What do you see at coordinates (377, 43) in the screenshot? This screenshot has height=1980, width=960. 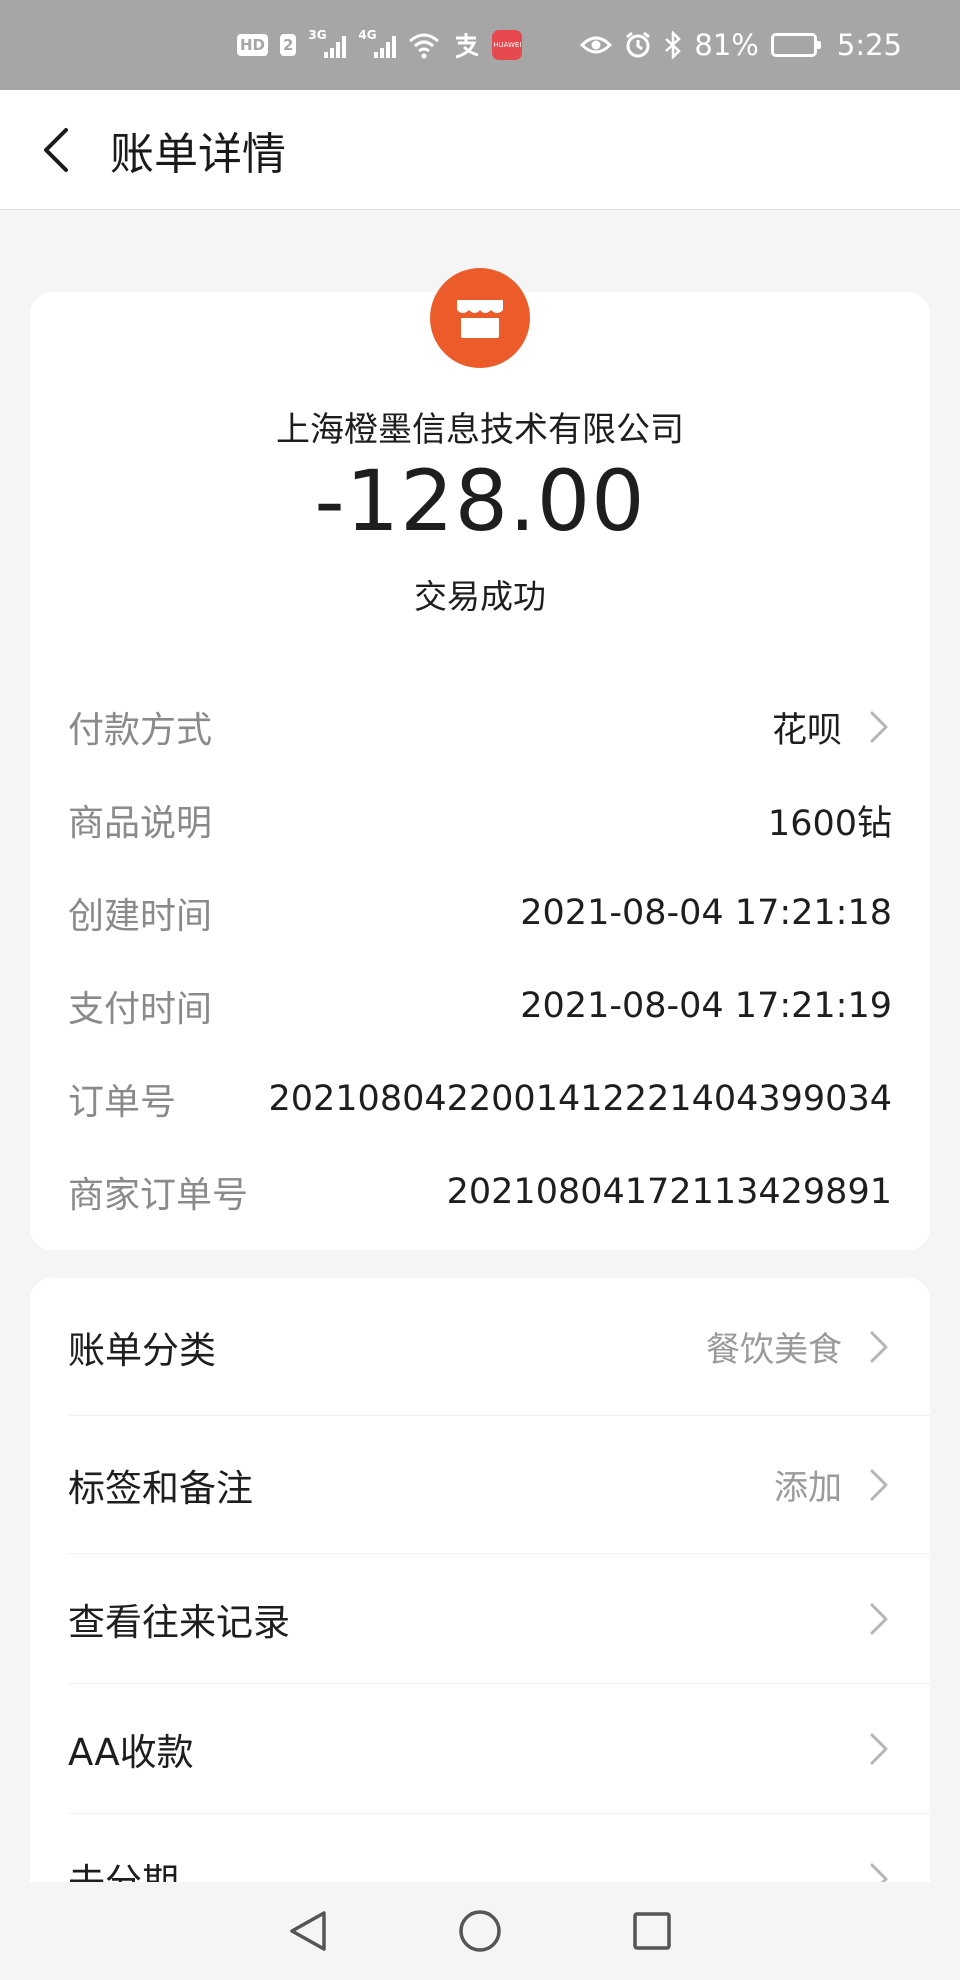 I see `signal-icon: 4G` at bounding box center [377, 43].